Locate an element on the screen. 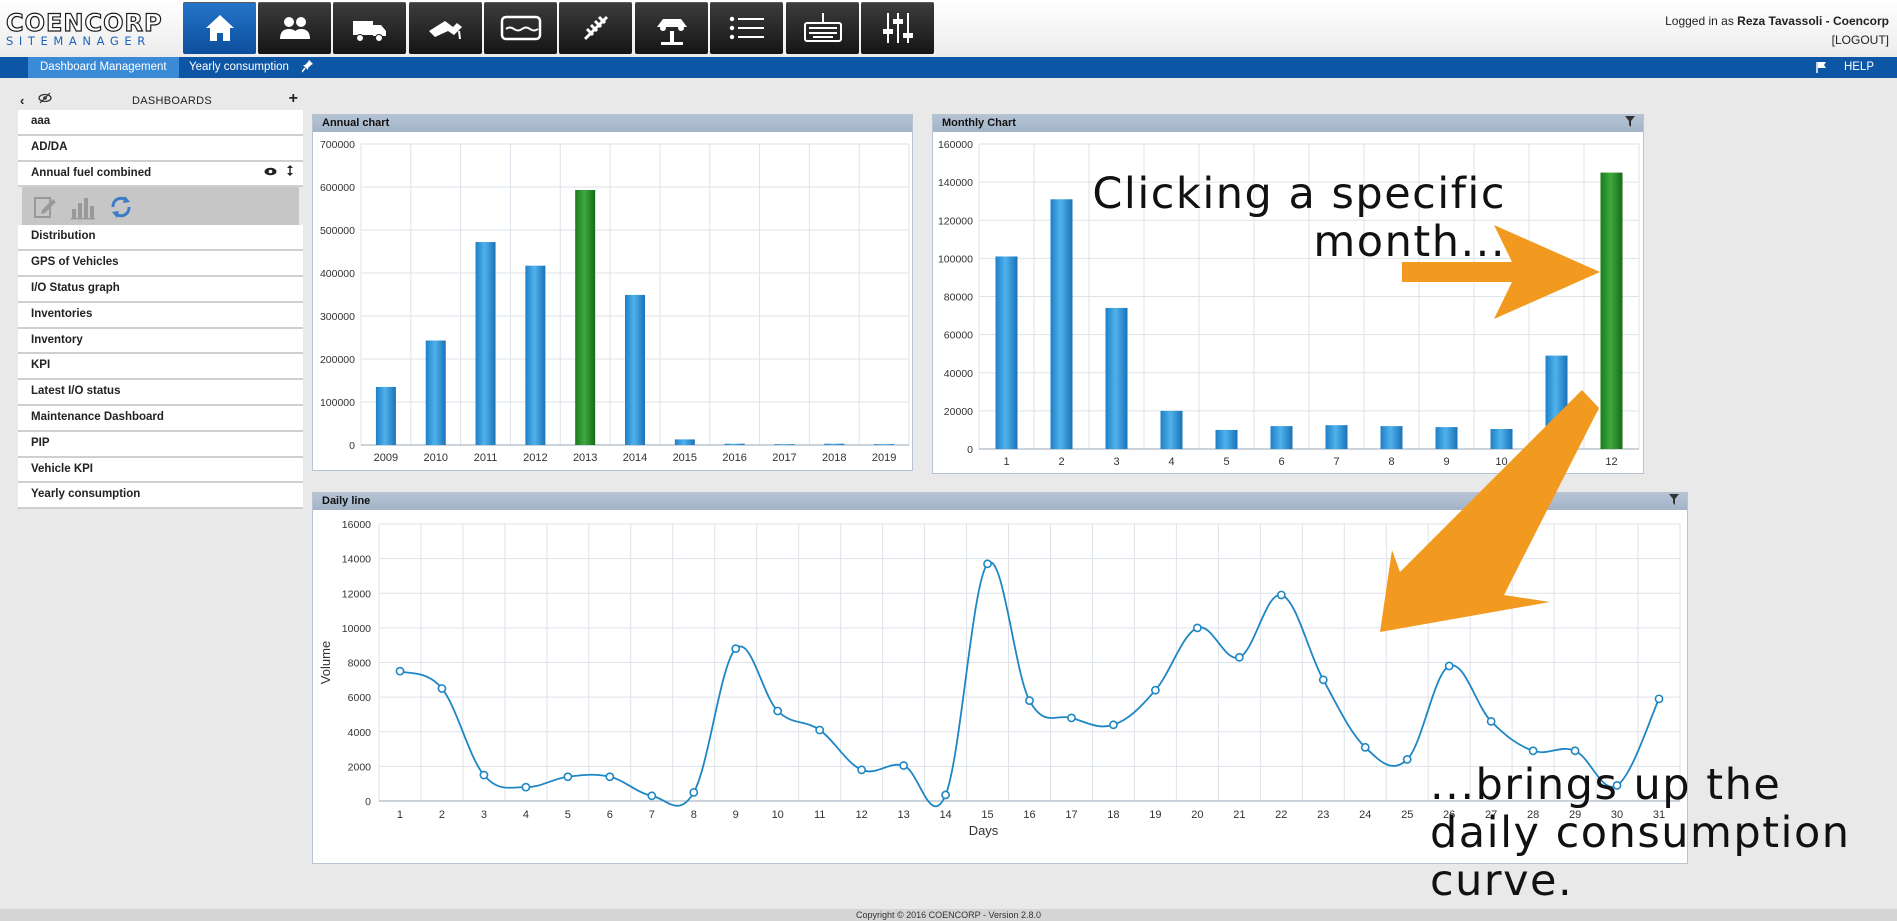 The height and width of the screenshot is (921, 1897). refresh-icon is located at coordinates (121, 208).